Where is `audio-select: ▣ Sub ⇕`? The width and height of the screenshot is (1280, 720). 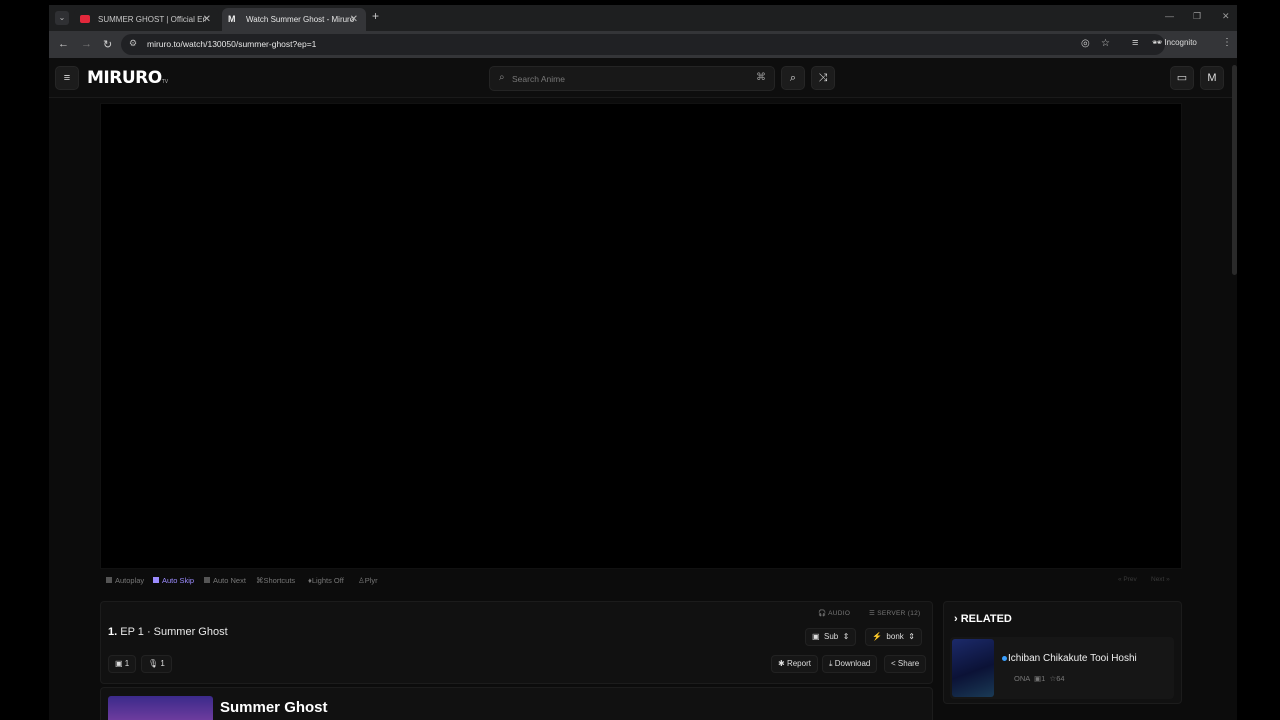
audio-select: ▣ Sub ⇕ is located at coordinates (831, 637).